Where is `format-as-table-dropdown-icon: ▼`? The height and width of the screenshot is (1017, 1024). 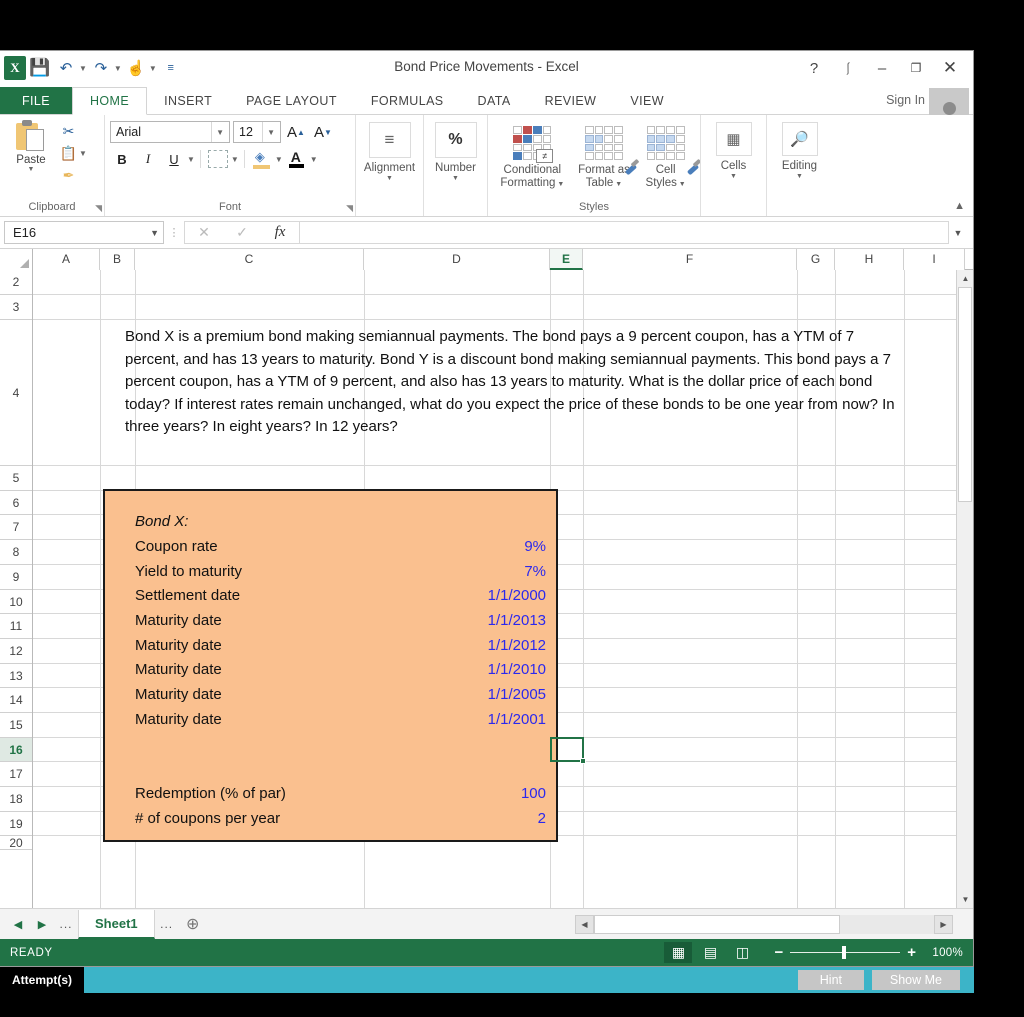 format-as-table-dropdown-icon: ▼ is located at coordinates (617, 184).